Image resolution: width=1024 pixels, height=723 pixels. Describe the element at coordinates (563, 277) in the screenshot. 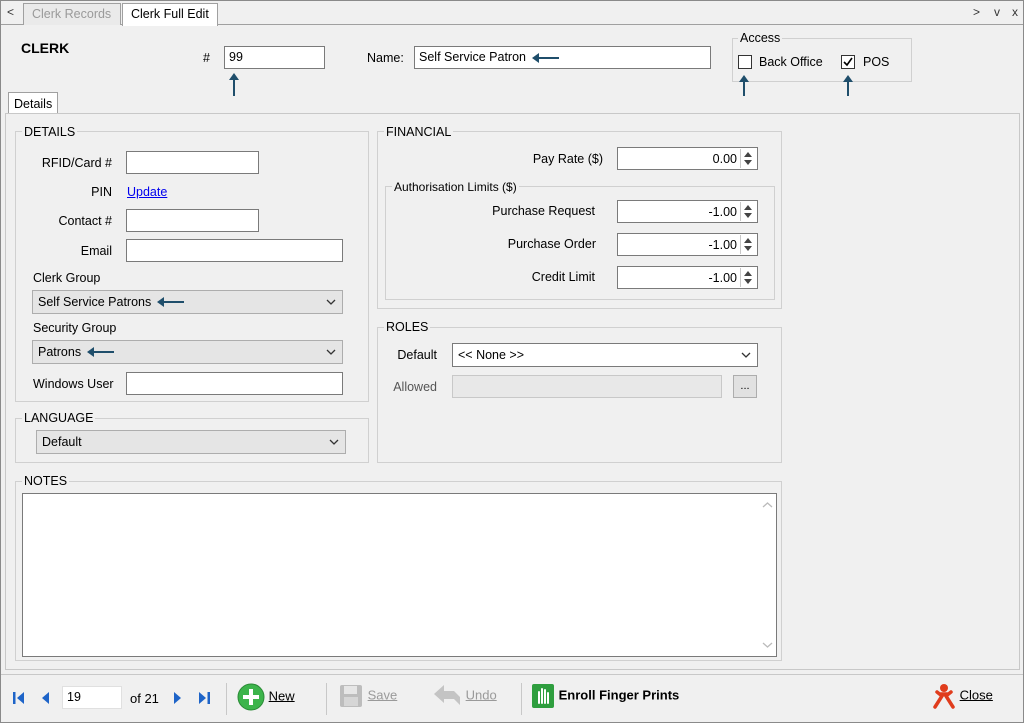

I see `credit-limit-label: Credit Limit` at that location.